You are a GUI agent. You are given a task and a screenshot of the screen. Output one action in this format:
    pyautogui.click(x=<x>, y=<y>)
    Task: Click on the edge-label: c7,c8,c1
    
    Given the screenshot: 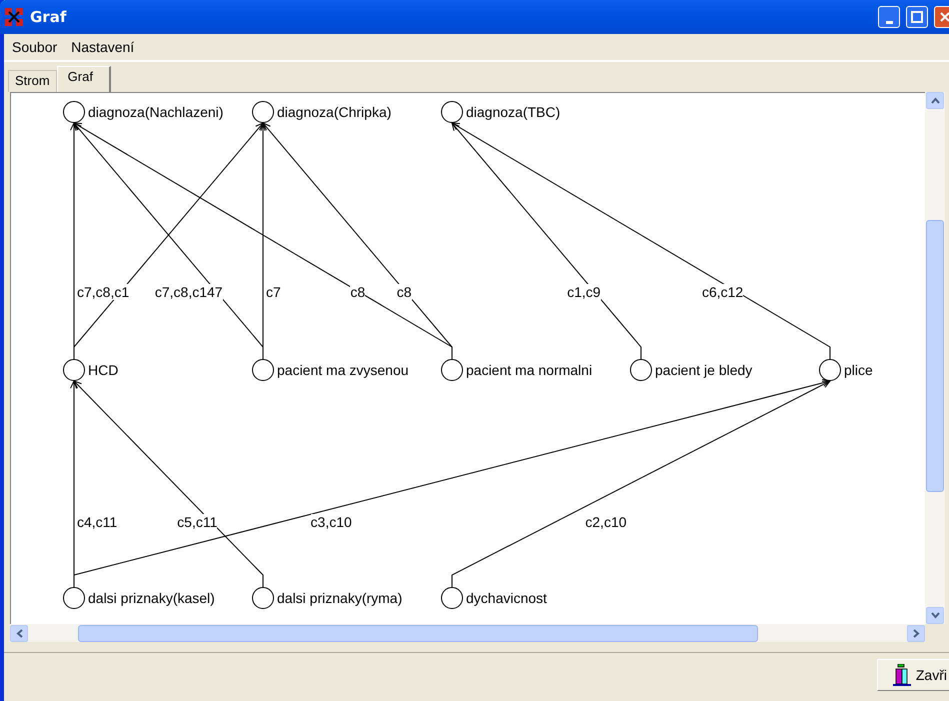 What is the action you would take?
    pyautogui.click(x=103, y=292)
    